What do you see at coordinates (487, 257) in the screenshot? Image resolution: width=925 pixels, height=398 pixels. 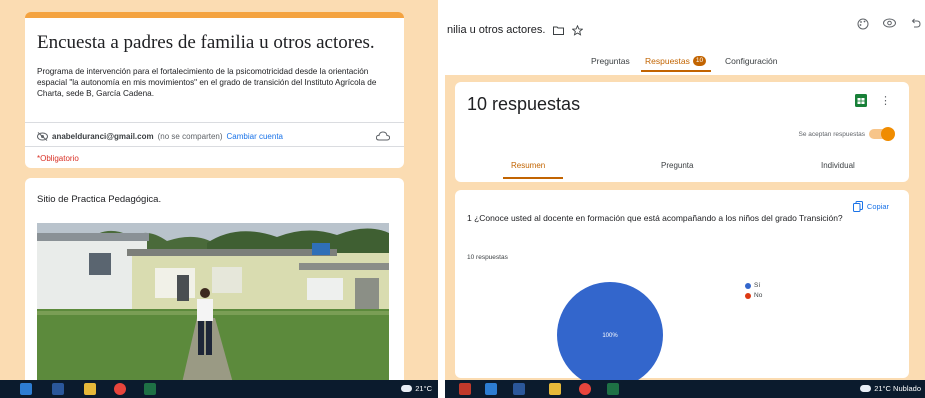 I see `question-response-count: 10 respuestas` at bounding box center [487, 257].